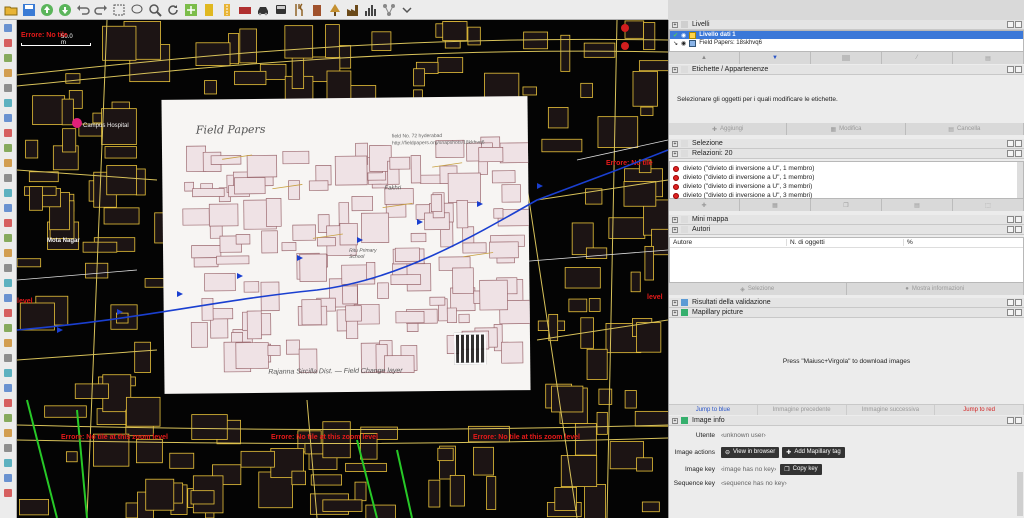 The height and width of the screenshot is (518, 1024). I want to click on relations-scrollbar, so click(1020, 180).